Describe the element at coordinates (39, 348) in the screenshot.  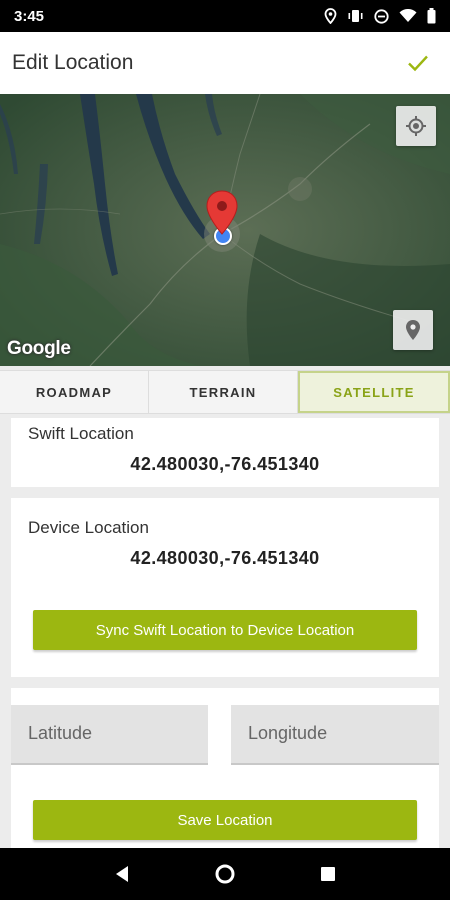
I see `google-logo: Google` at that location.